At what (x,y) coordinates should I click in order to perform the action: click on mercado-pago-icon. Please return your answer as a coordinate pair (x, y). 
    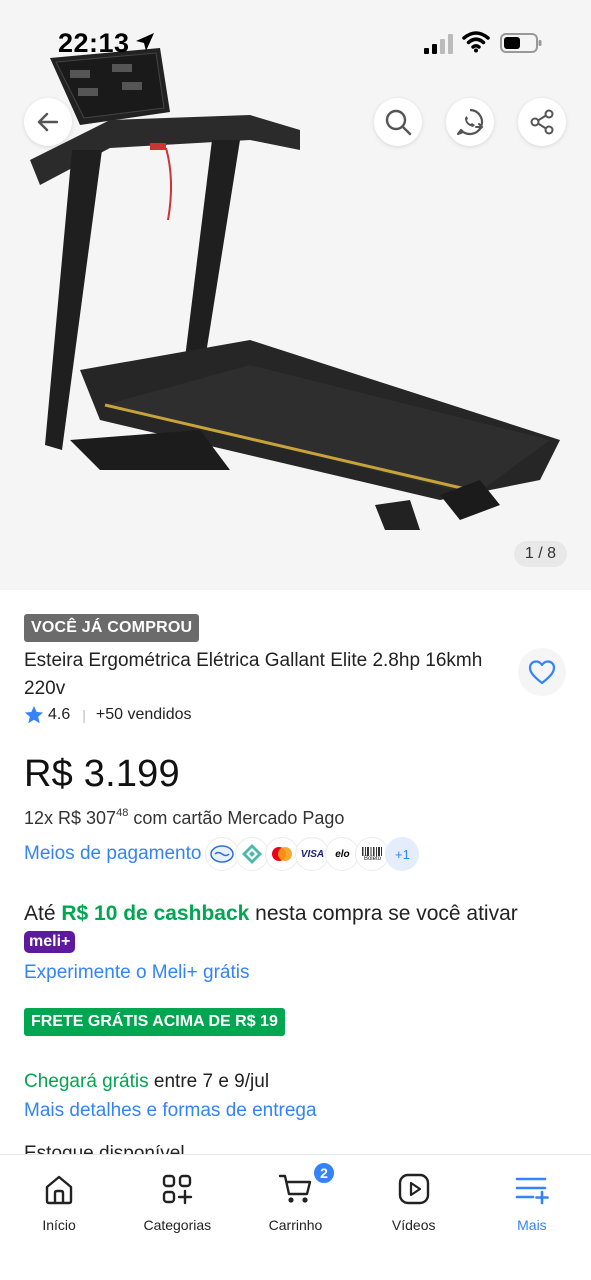
    Looking at the image, I should click on (222, 854).